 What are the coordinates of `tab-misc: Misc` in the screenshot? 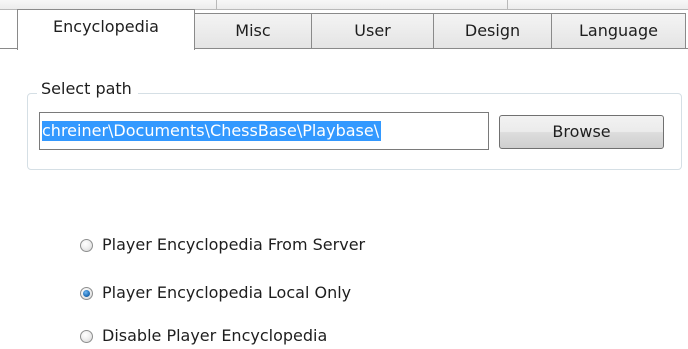 It's located at (253, 31).